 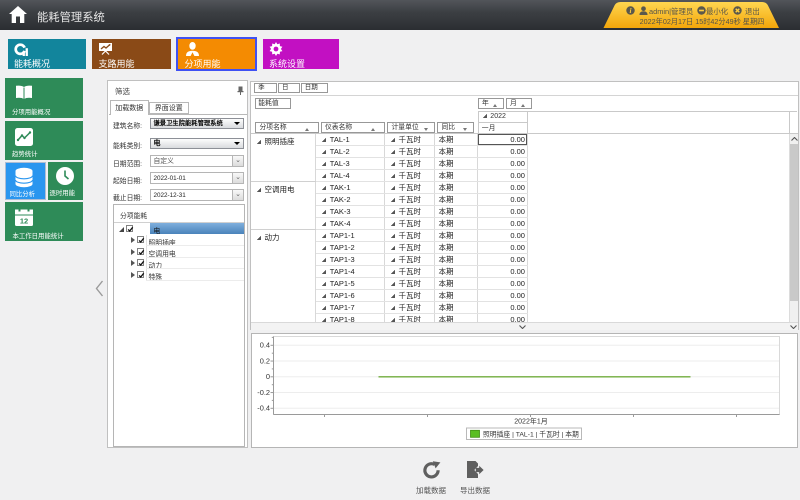 I want to click on svg-text: 照明插座 | TAL-1 | 千瓦时 | 本期, so click(x=531, y=433).